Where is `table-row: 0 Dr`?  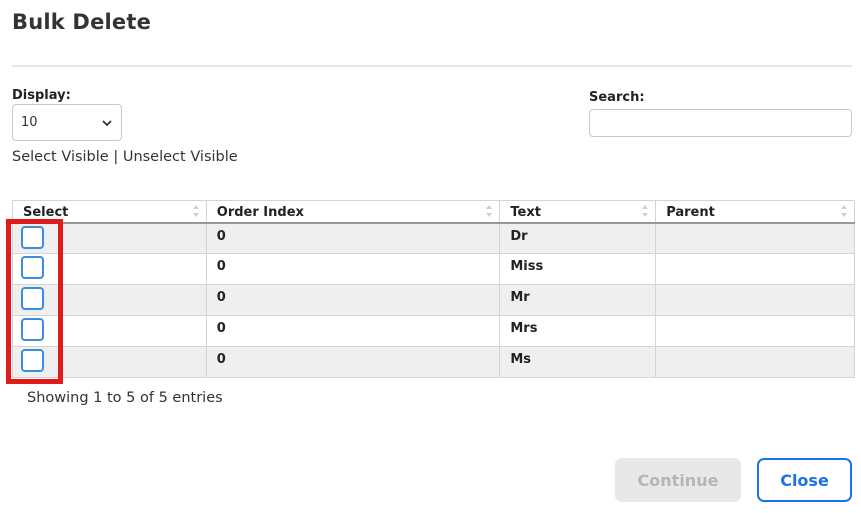 table-row: 0 Dr is located at coordinates (433, 238).